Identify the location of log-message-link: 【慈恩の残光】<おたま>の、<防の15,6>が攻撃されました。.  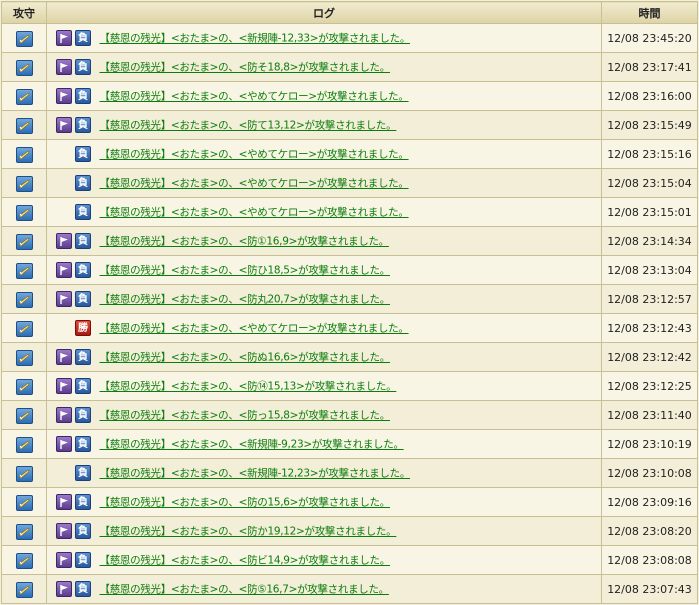
(245, 503).